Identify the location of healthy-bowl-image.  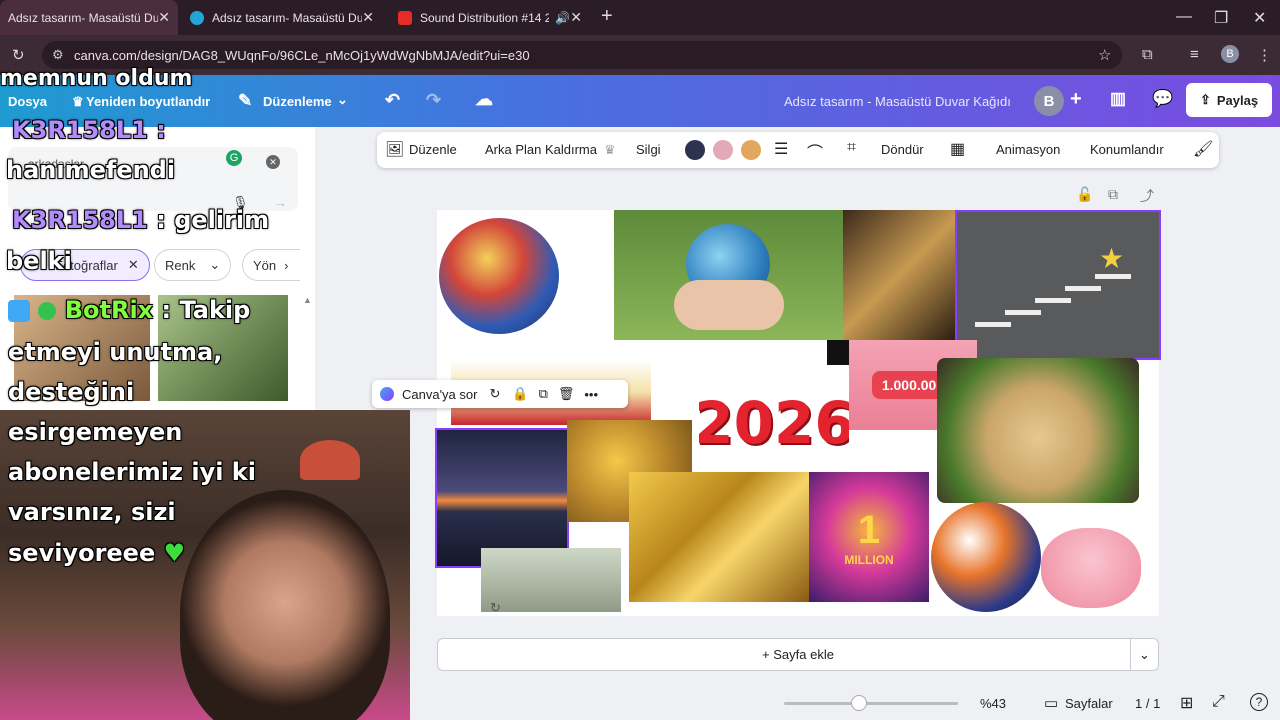
(1038, 430).